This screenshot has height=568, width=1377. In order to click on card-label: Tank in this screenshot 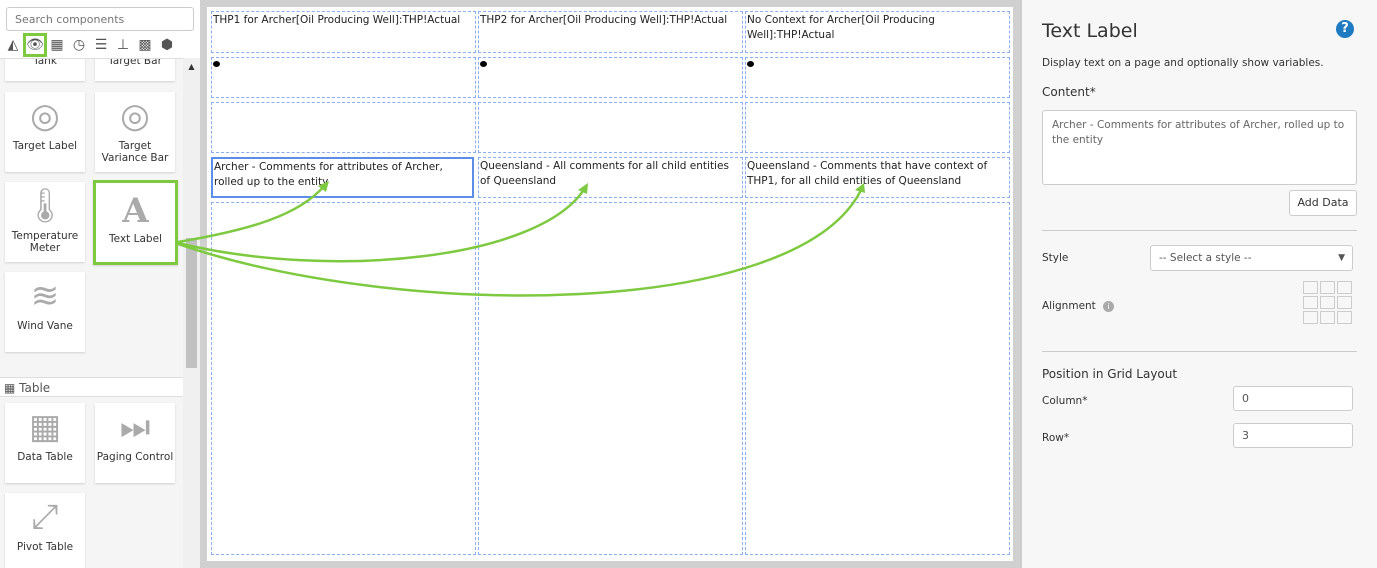, I will do `click(45, 62)`.